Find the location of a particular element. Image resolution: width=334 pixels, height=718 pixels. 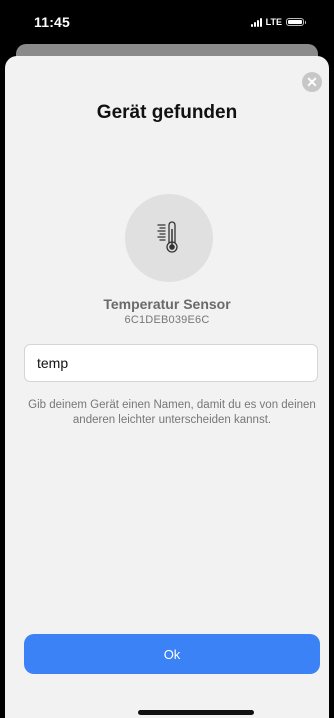

status-icons: LTE is located at coordinates (278, 22).